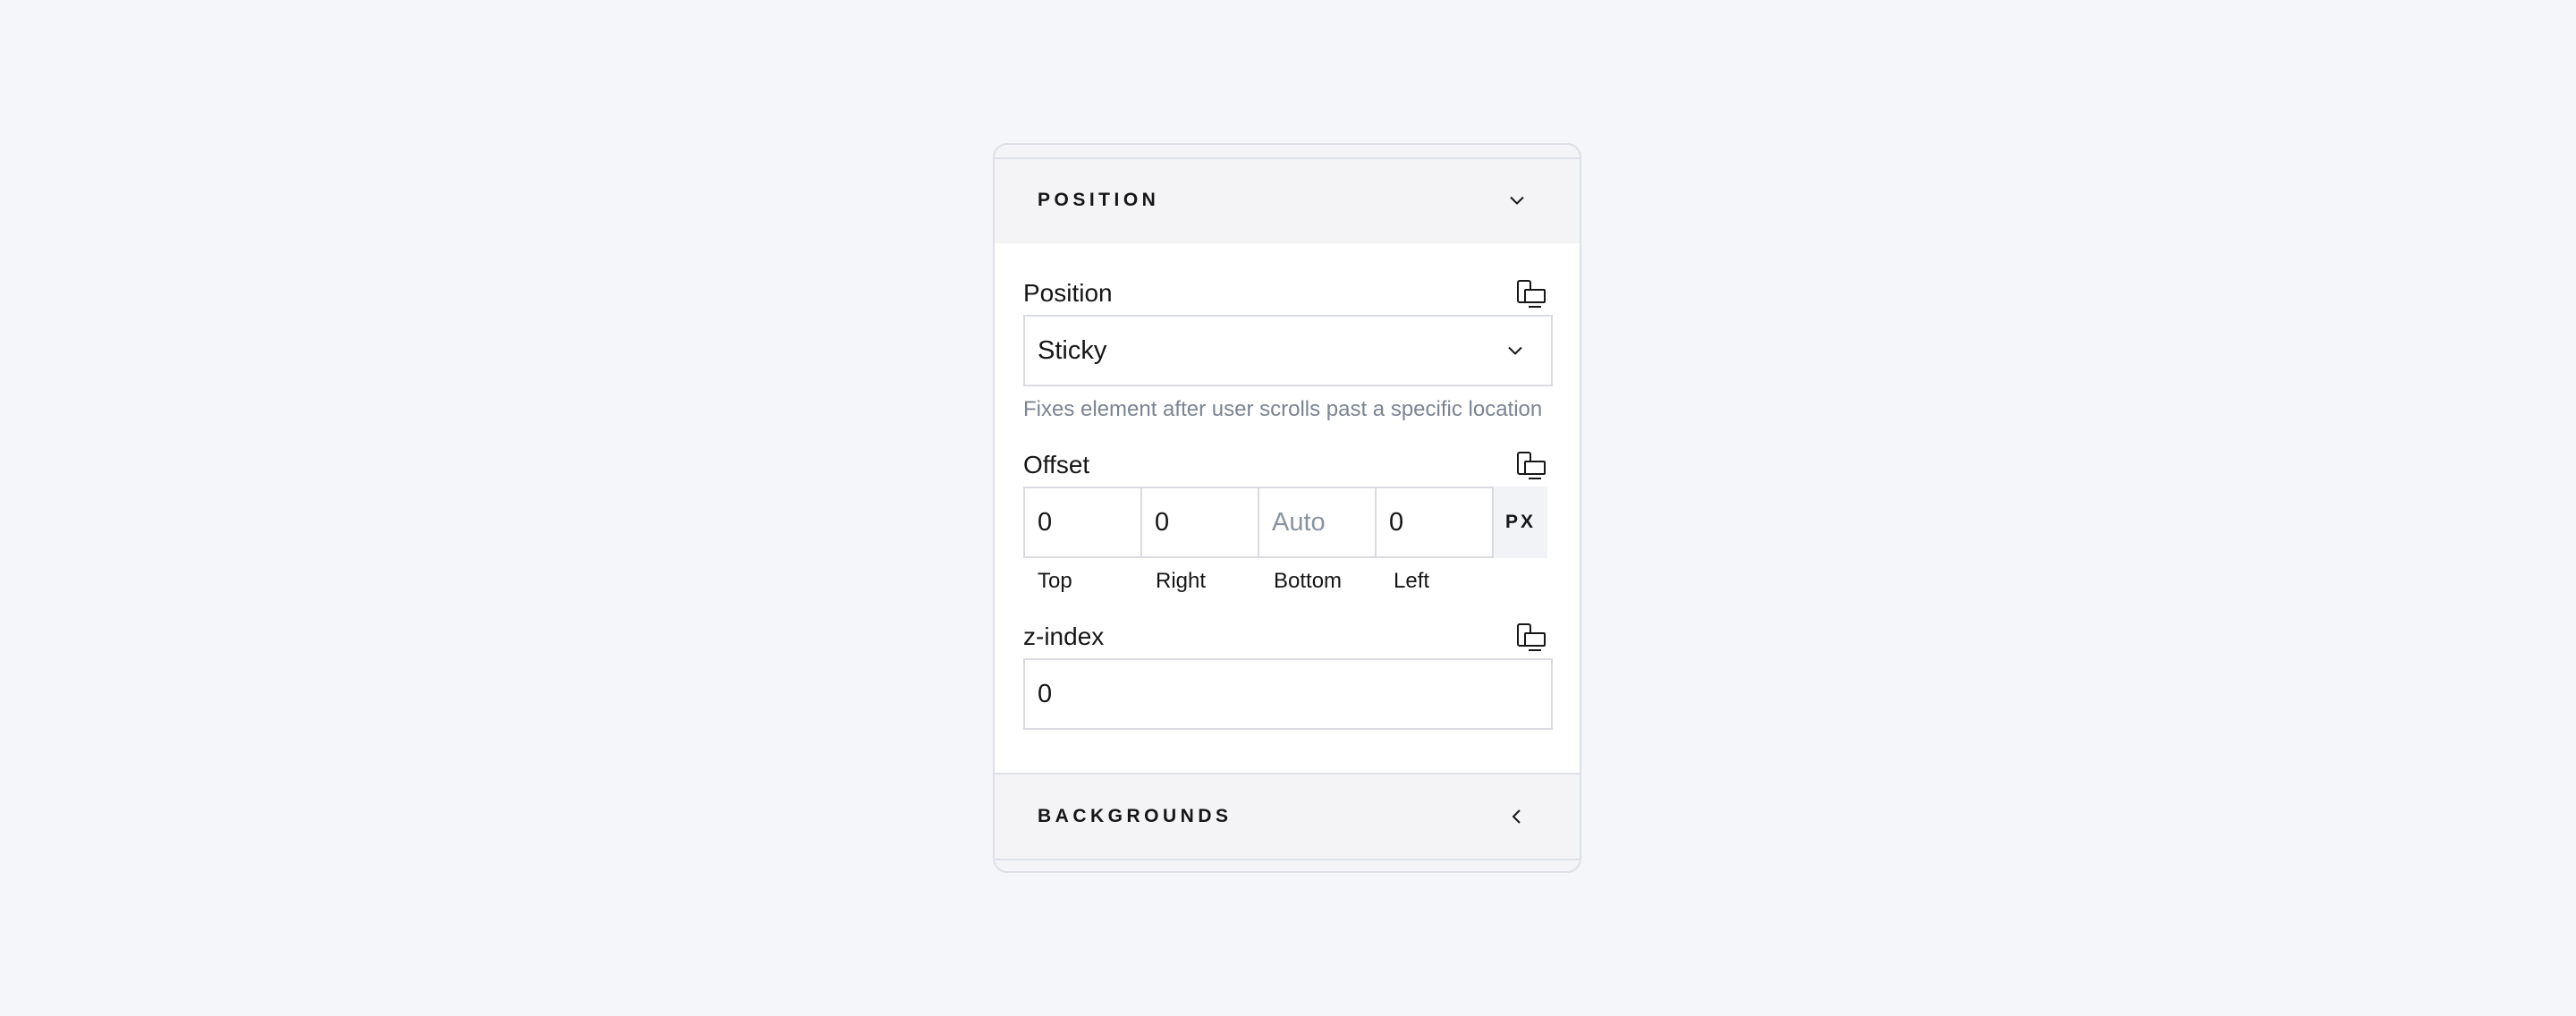 The image size is (2576, 1016). What do you see at coordinates (1099, 200) in the screenshot?
I see `section-title: POSITION` at bounding box center [1099, 200].